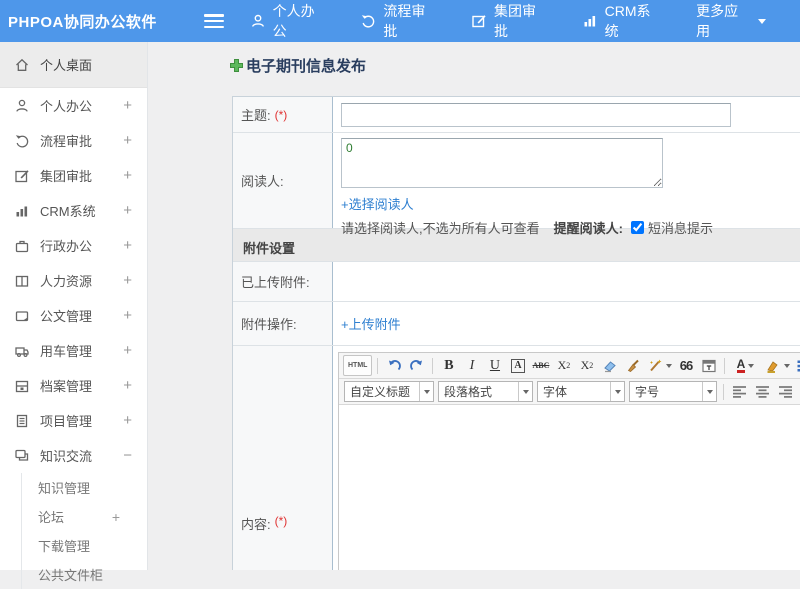  Describe the element at coordinates (84, 574) in the screenshot. I see `sidebar-subitem-public-cabinet: 公共文件柜` at that location.